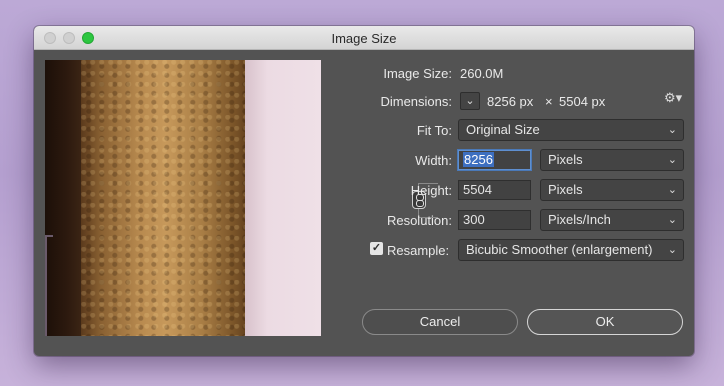  Describe the element at coordinates (503, 129) in the screenshot. I see `fit-to-value: Original Size` at that location.